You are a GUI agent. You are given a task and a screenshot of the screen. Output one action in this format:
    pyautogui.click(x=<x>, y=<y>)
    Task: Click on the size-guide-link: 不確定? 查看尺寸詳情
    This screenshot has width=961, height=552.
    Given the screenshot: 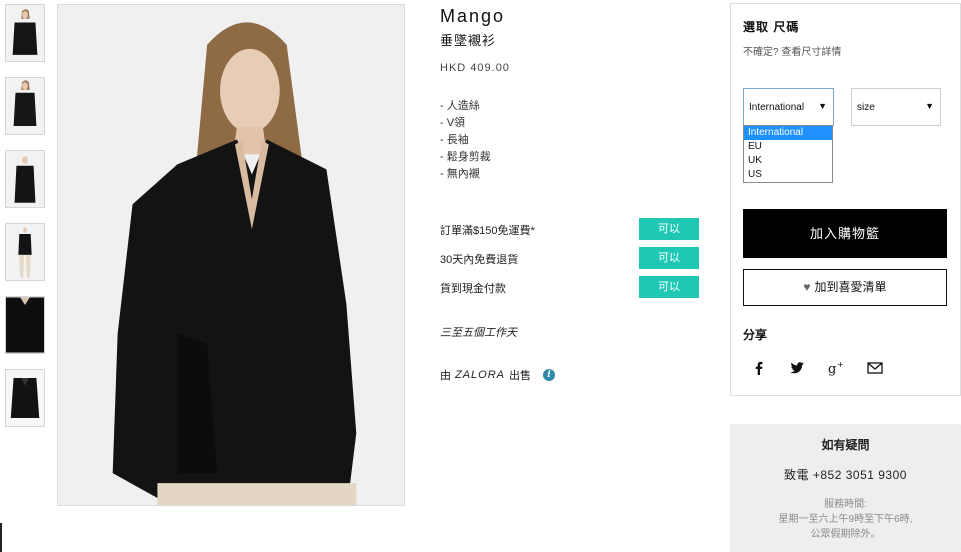 What is the action you would take?
    pyautogui.click(x=792, y=50)
    